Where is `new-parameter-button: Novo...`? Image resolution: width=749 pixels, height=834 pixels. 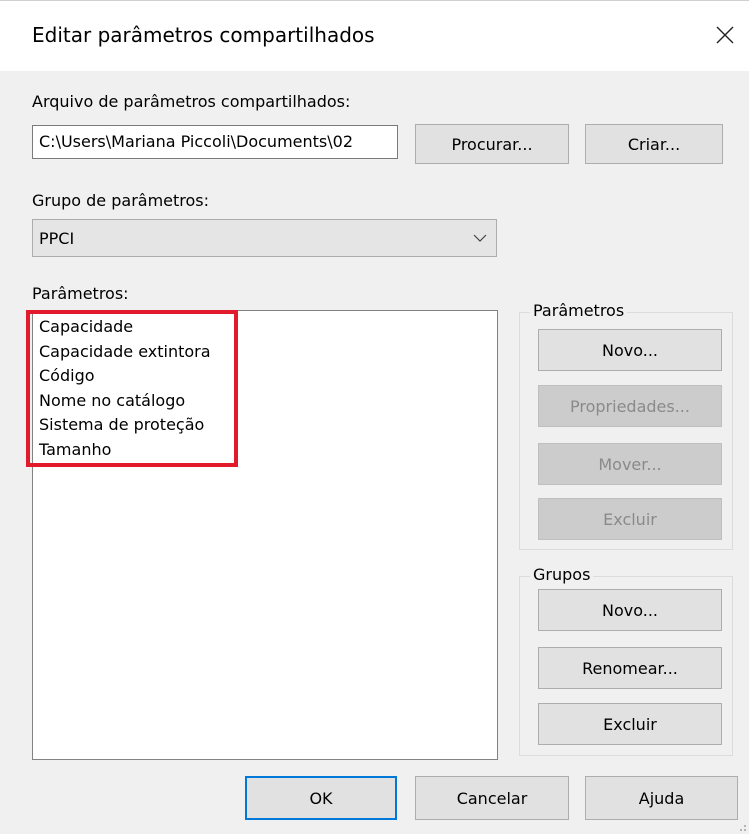
new-parameter-button: Novo... is located at coordinates (630, 350).